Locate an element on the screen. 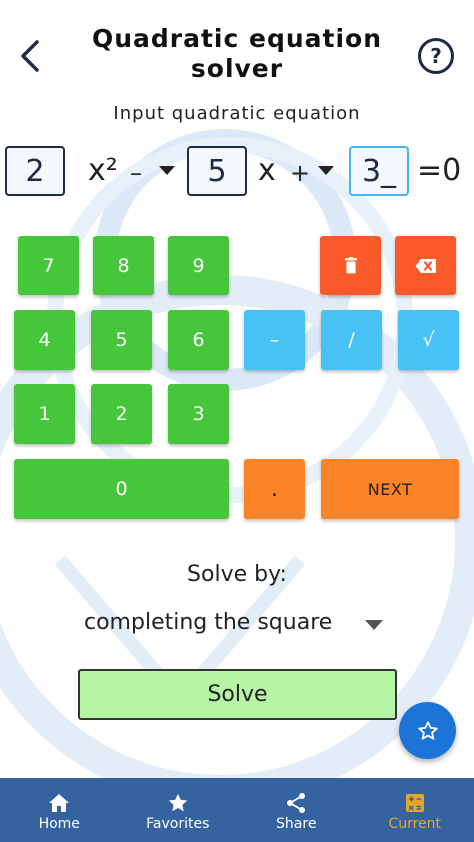 The height and width of the screenshot is (842, 474). star-outline-icon is located at coordinates (427, 730).